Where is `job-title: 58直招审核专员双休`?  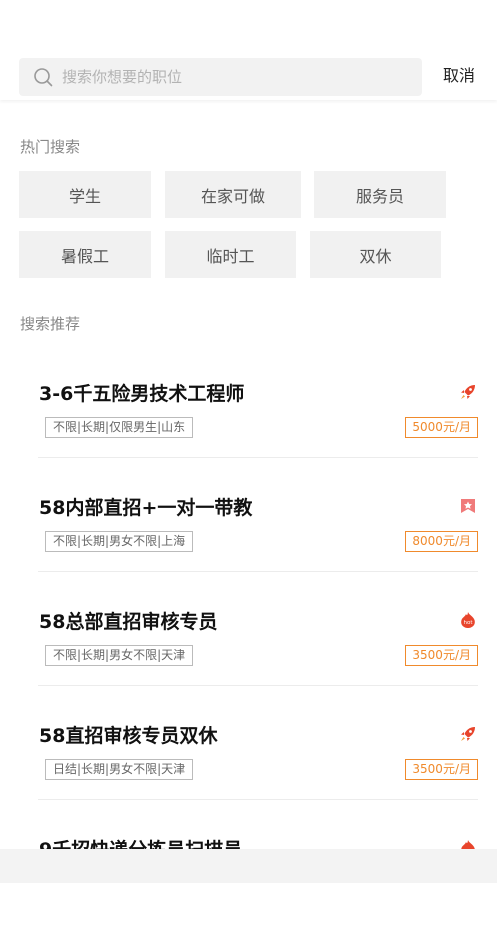 job-title: 58直招审核专员双休 is located at coordinates (128, 736).